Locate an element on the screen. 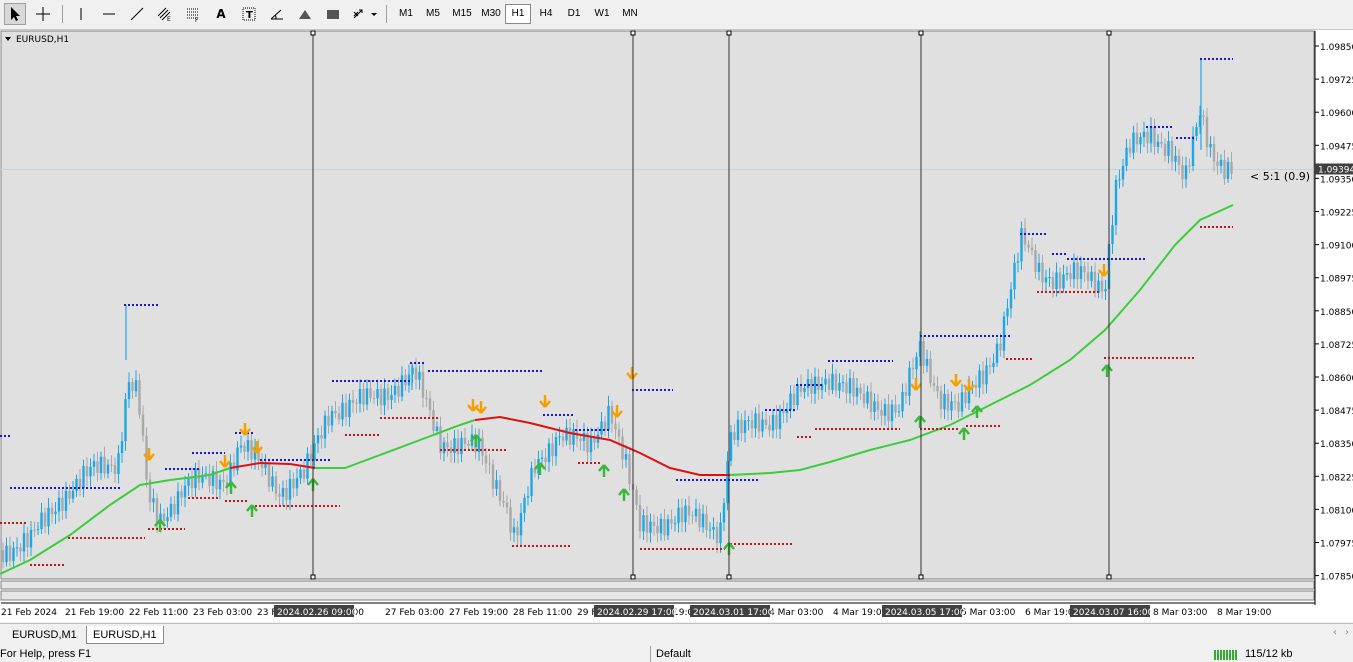  timeframe-h4-button: H4 is located at coordinates (546, 14).